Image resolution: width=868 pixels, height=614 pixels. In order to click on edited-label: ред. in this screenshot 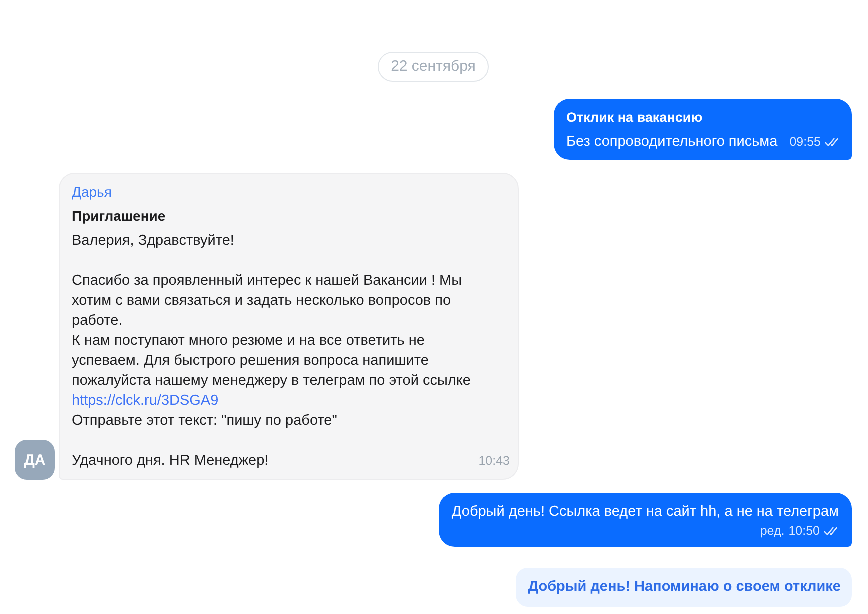, I will do `click(772, 531)`.